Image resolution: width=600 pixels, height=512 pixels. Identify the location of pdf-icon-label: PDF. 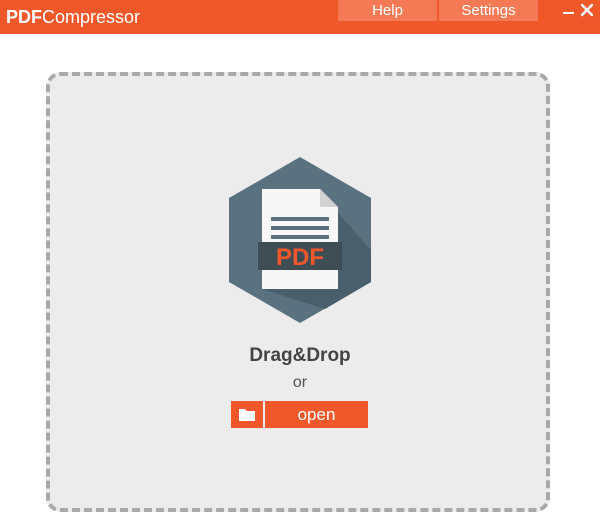
(300, 257).